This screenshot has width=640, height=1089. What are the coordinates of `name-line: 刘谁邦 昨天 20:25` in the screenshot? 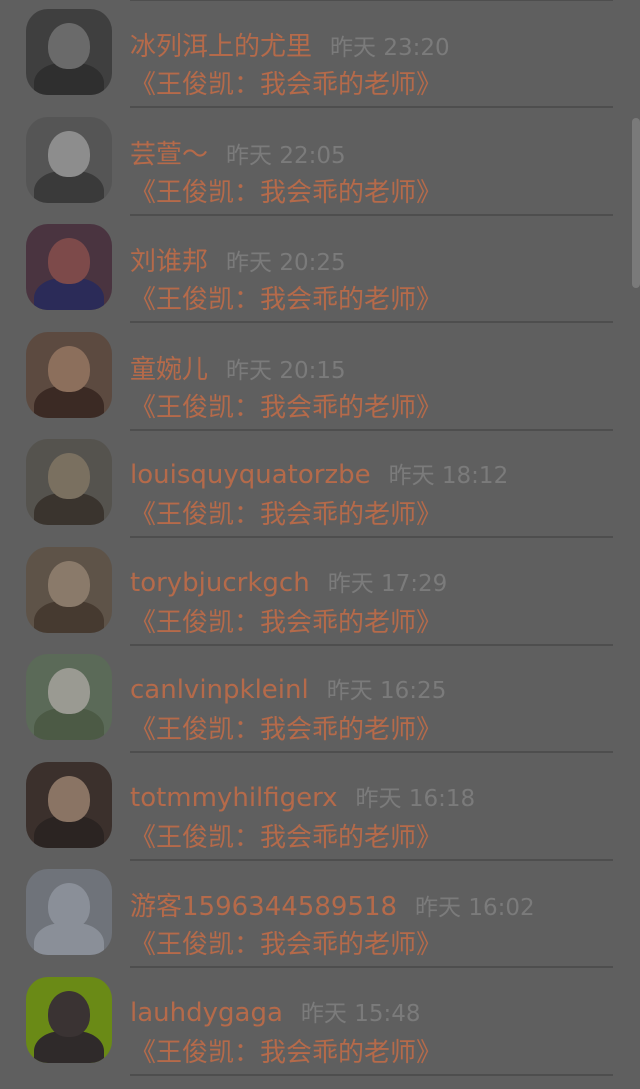 It's located at (238, 259).